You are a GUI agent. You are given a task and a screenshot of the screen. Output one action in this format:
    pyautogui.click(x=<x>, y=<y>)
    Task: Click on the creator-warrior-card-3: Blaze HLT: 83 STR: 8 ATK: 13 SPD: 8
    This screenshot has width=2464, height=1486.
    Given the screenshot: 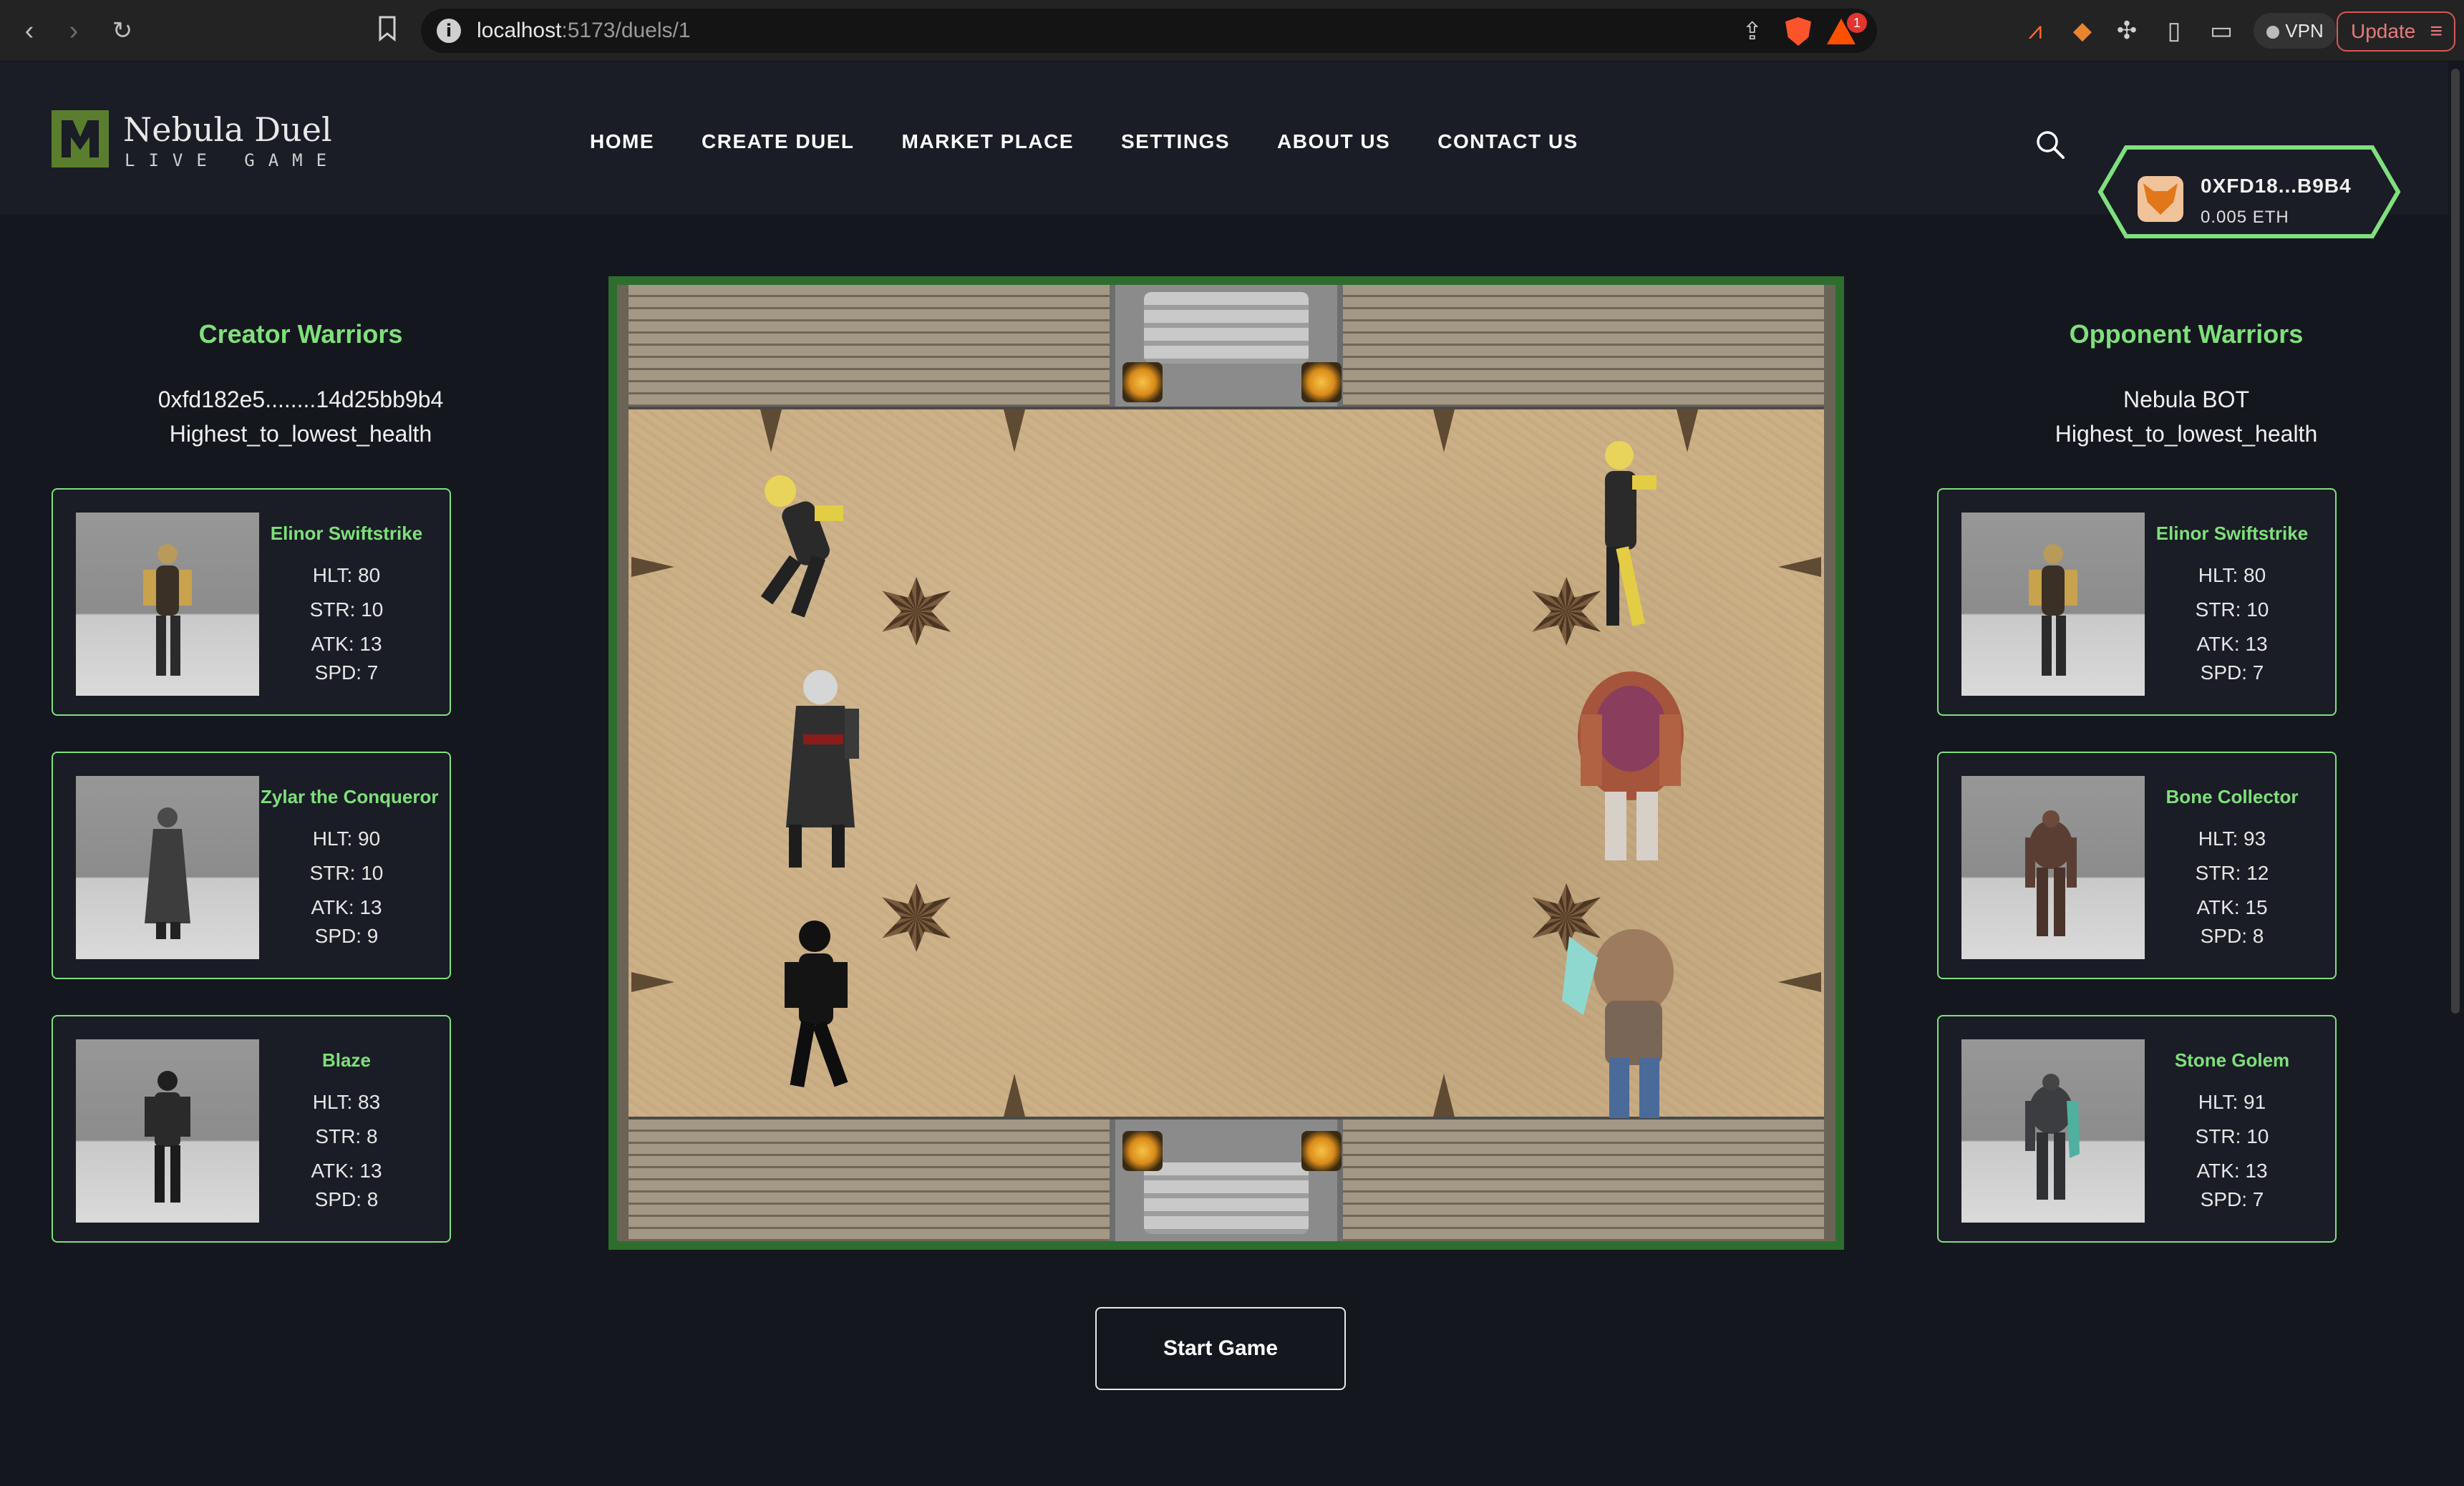 What is the action you would take?
    pyautogui.click(x=251, y=1129)
    